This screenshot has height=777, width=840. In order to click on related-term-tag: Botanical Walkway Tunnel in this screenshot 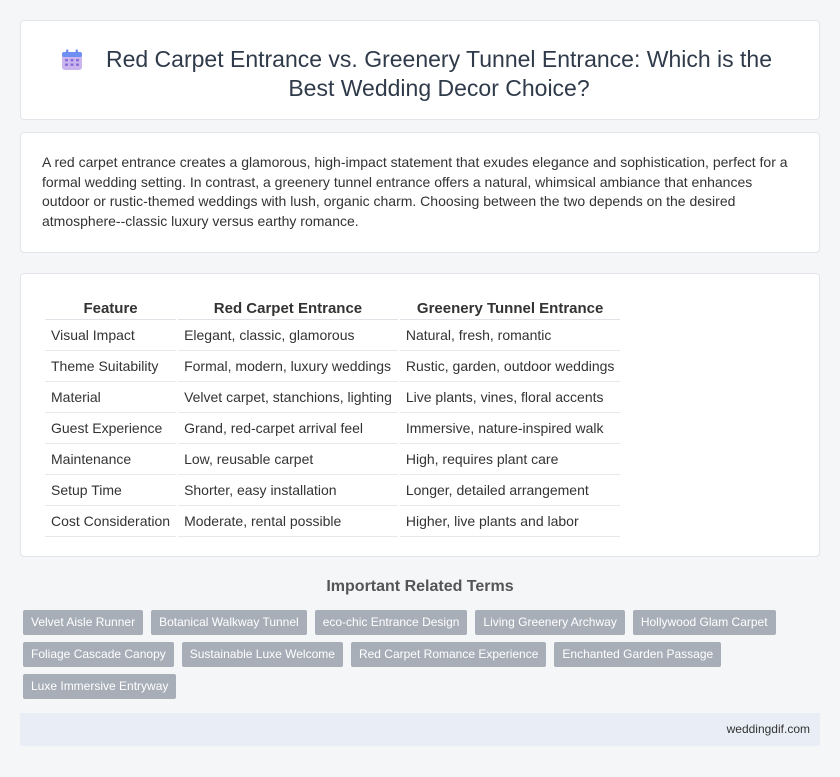, I will do `click(229, 622)`.